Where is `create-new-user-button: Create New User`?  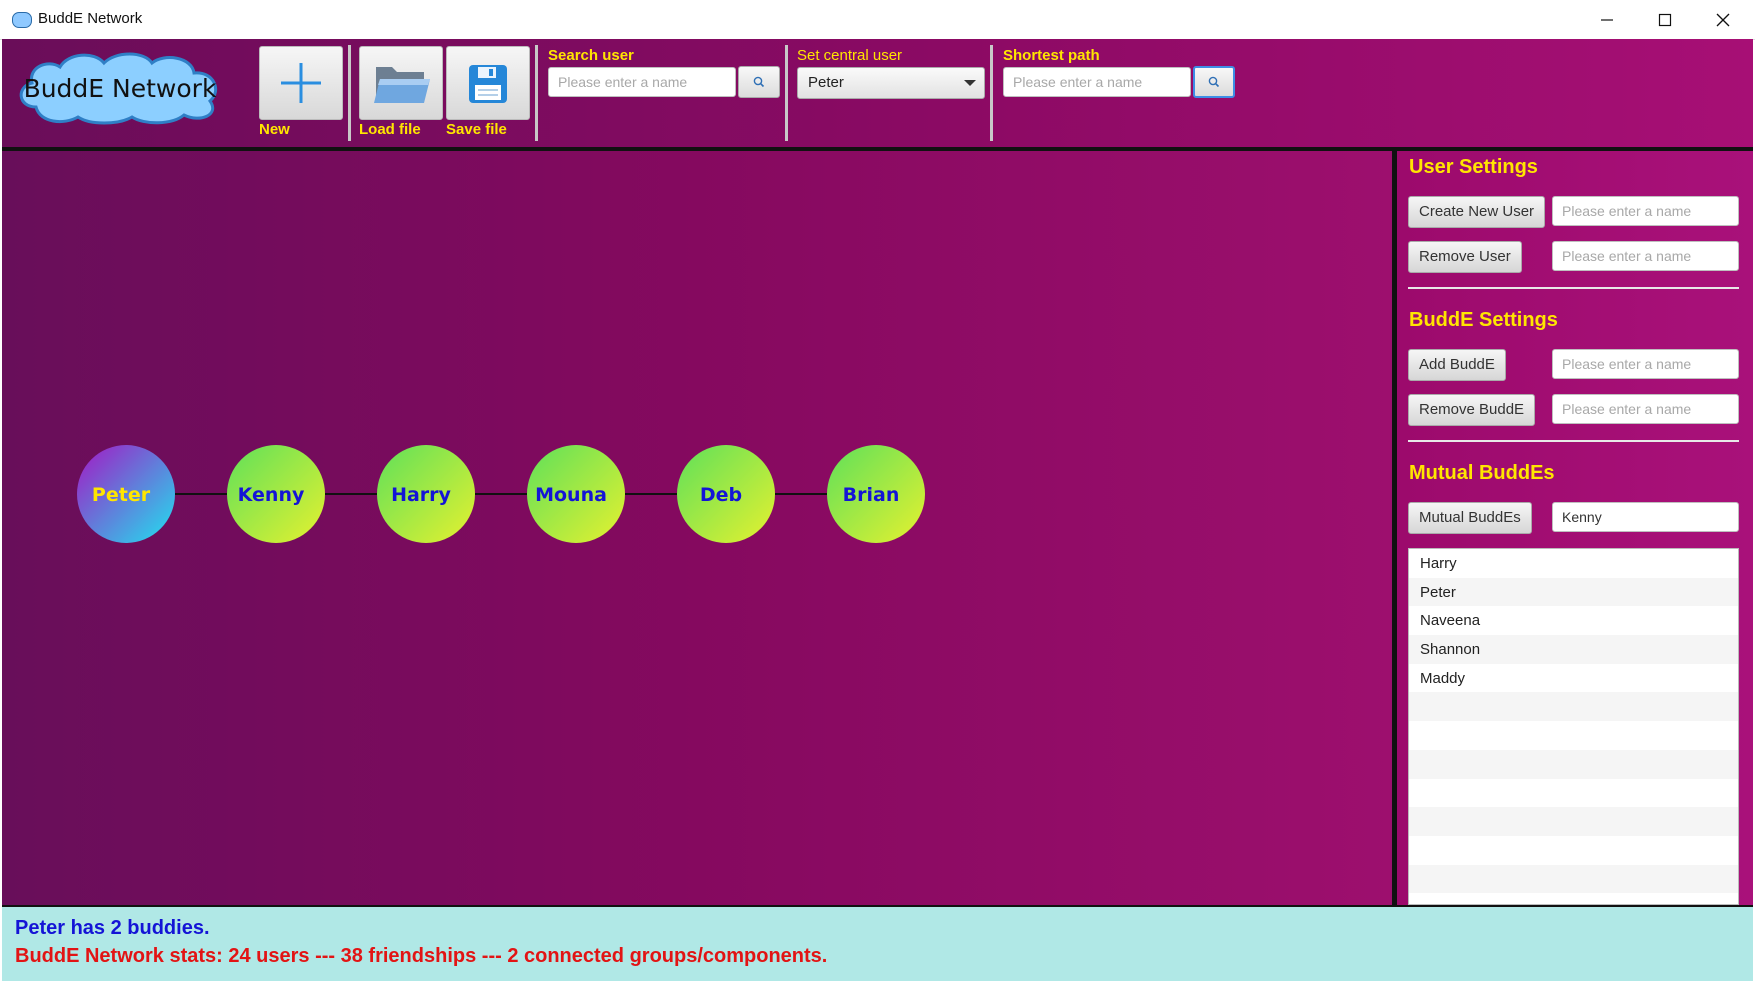 create-new-user-button: Create New User is located at coordinates (1477, 212).